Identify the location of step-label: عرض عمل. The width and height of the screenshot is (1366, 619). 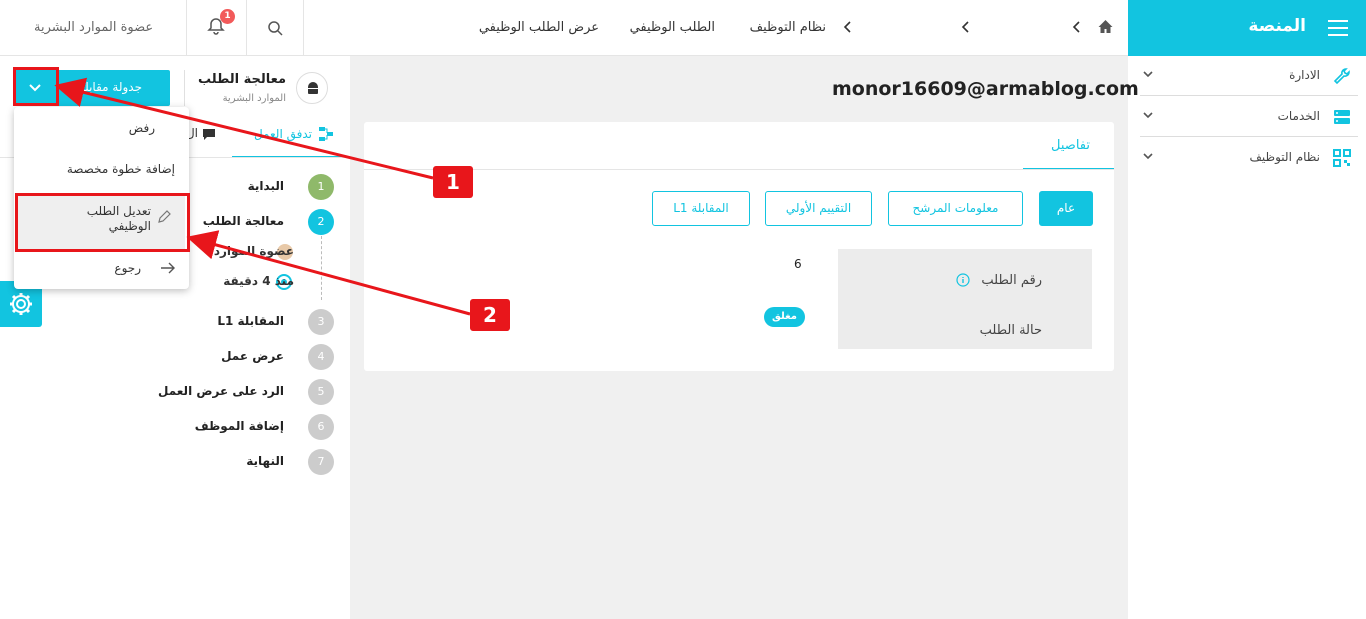
(252, 356).